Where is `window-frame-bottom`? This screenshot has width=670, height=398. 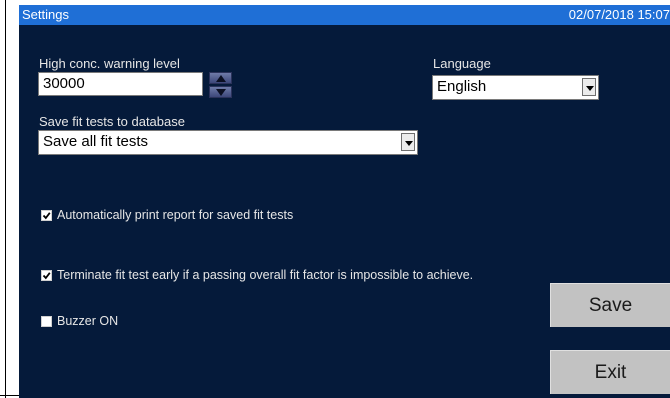 window-frame-bottom is located at coordinates (10, 395).